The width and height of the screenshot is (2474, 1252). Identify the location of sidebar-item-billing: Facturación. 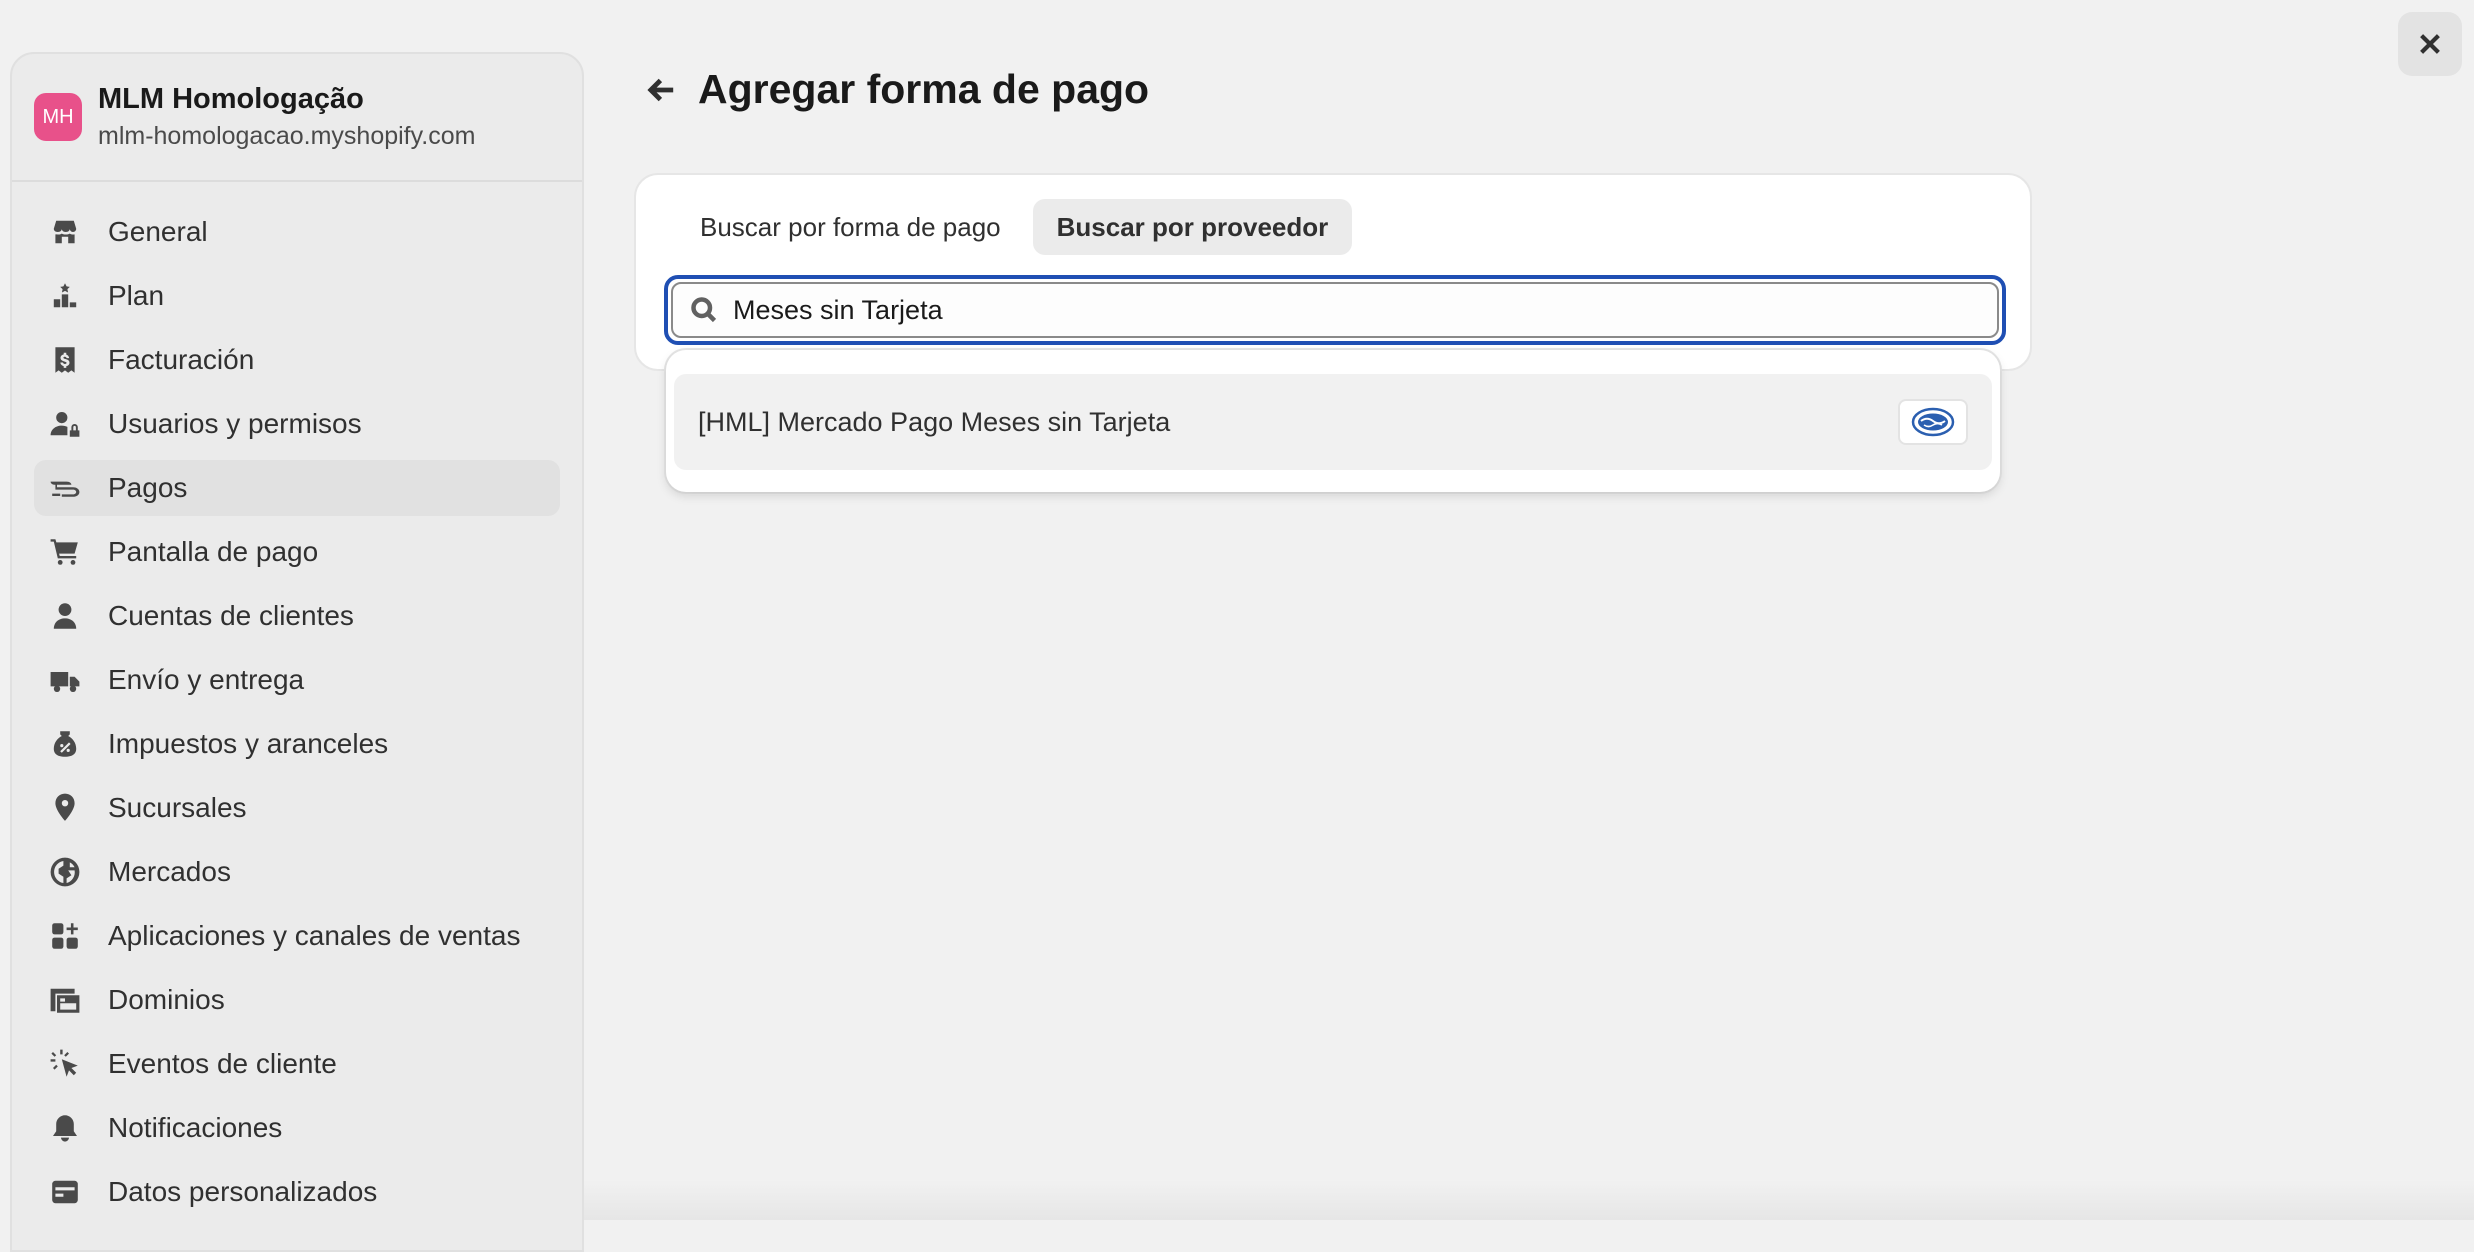
(297, 360).